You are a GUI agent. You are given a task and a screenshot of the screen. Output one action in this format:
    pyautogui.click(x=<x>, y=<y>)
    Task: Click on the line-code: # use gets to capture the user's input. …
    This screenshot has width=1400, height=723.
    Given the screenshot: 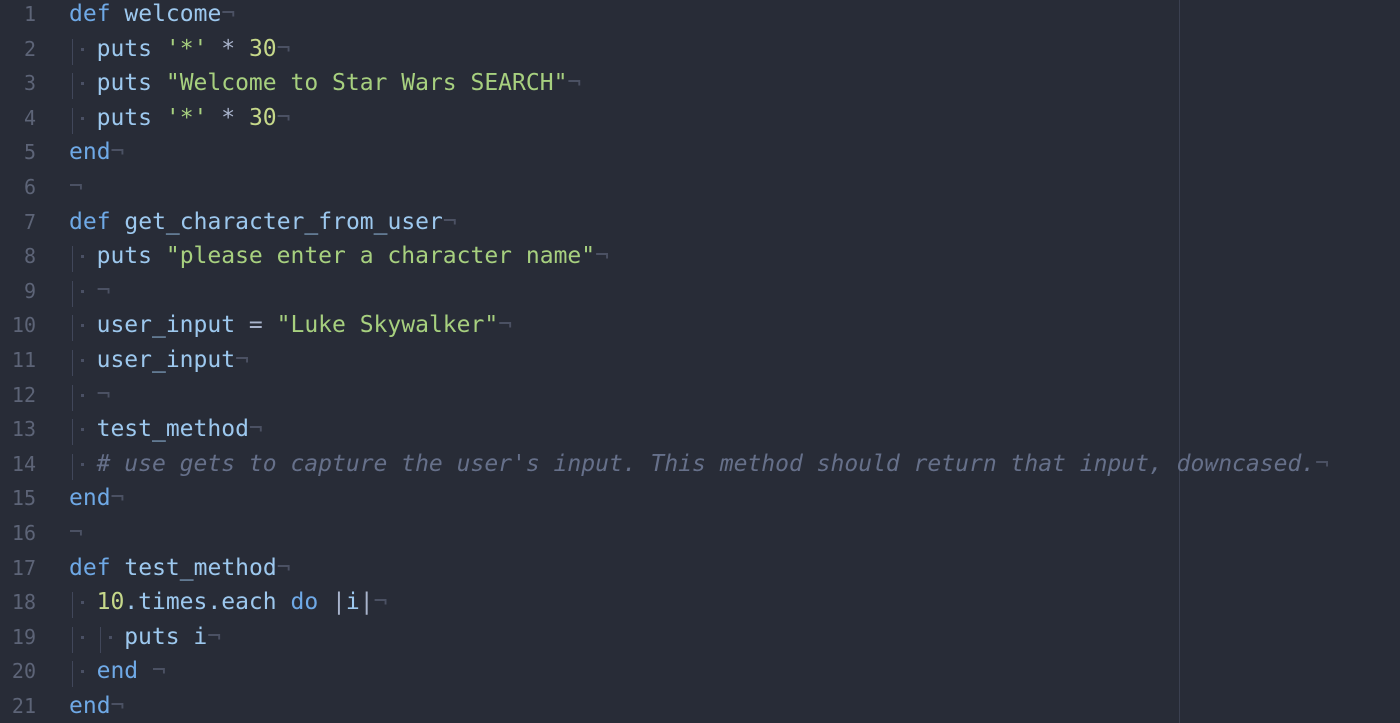 What is the action you would take?
    pyautogui.click(x=699, y=465)
    